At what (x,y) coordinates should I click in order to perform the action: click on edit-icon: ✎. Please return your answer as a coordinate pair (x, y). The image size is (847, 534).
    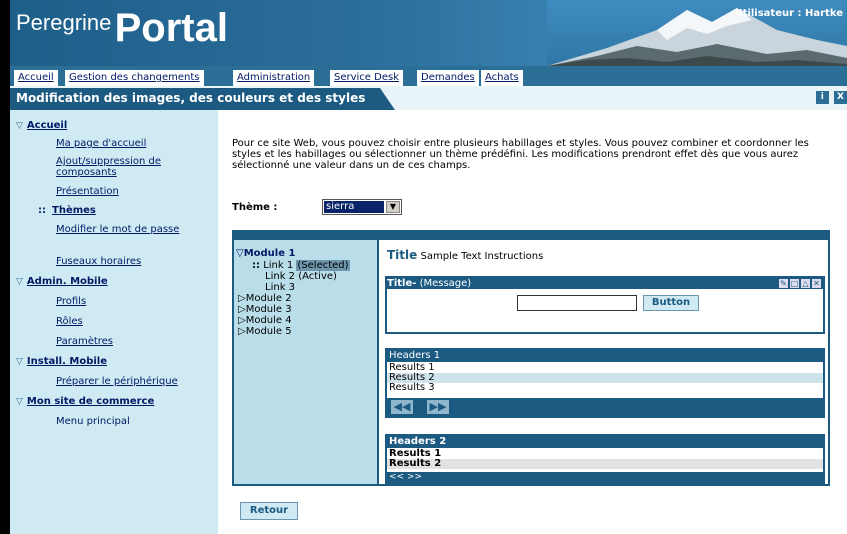
    Looking at the image, I should click on (783, 283).